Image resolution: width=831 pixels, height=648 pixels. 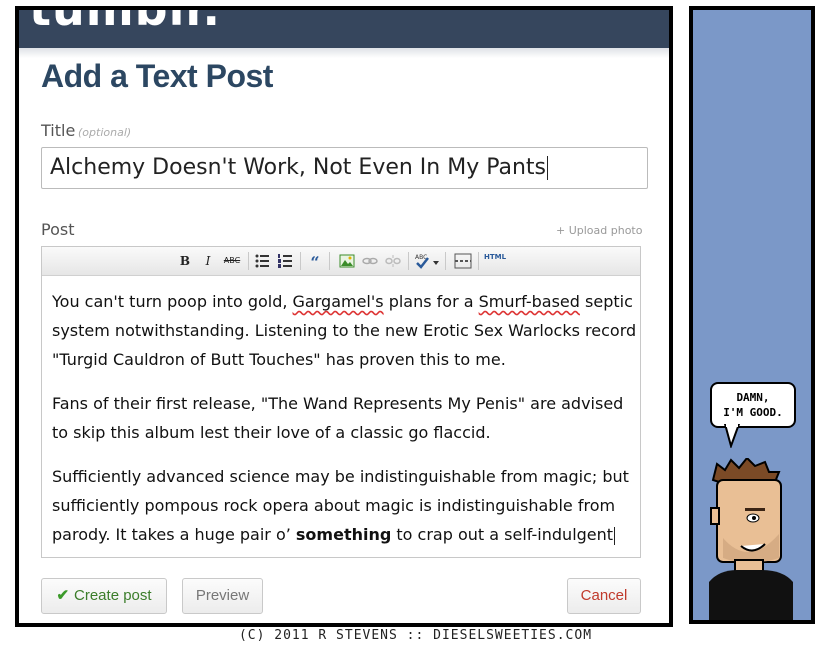 What do you see at coordinates (732, 436) in the screenshot?
I see `speech-bubble-tail` at bounding box center [732, 436].